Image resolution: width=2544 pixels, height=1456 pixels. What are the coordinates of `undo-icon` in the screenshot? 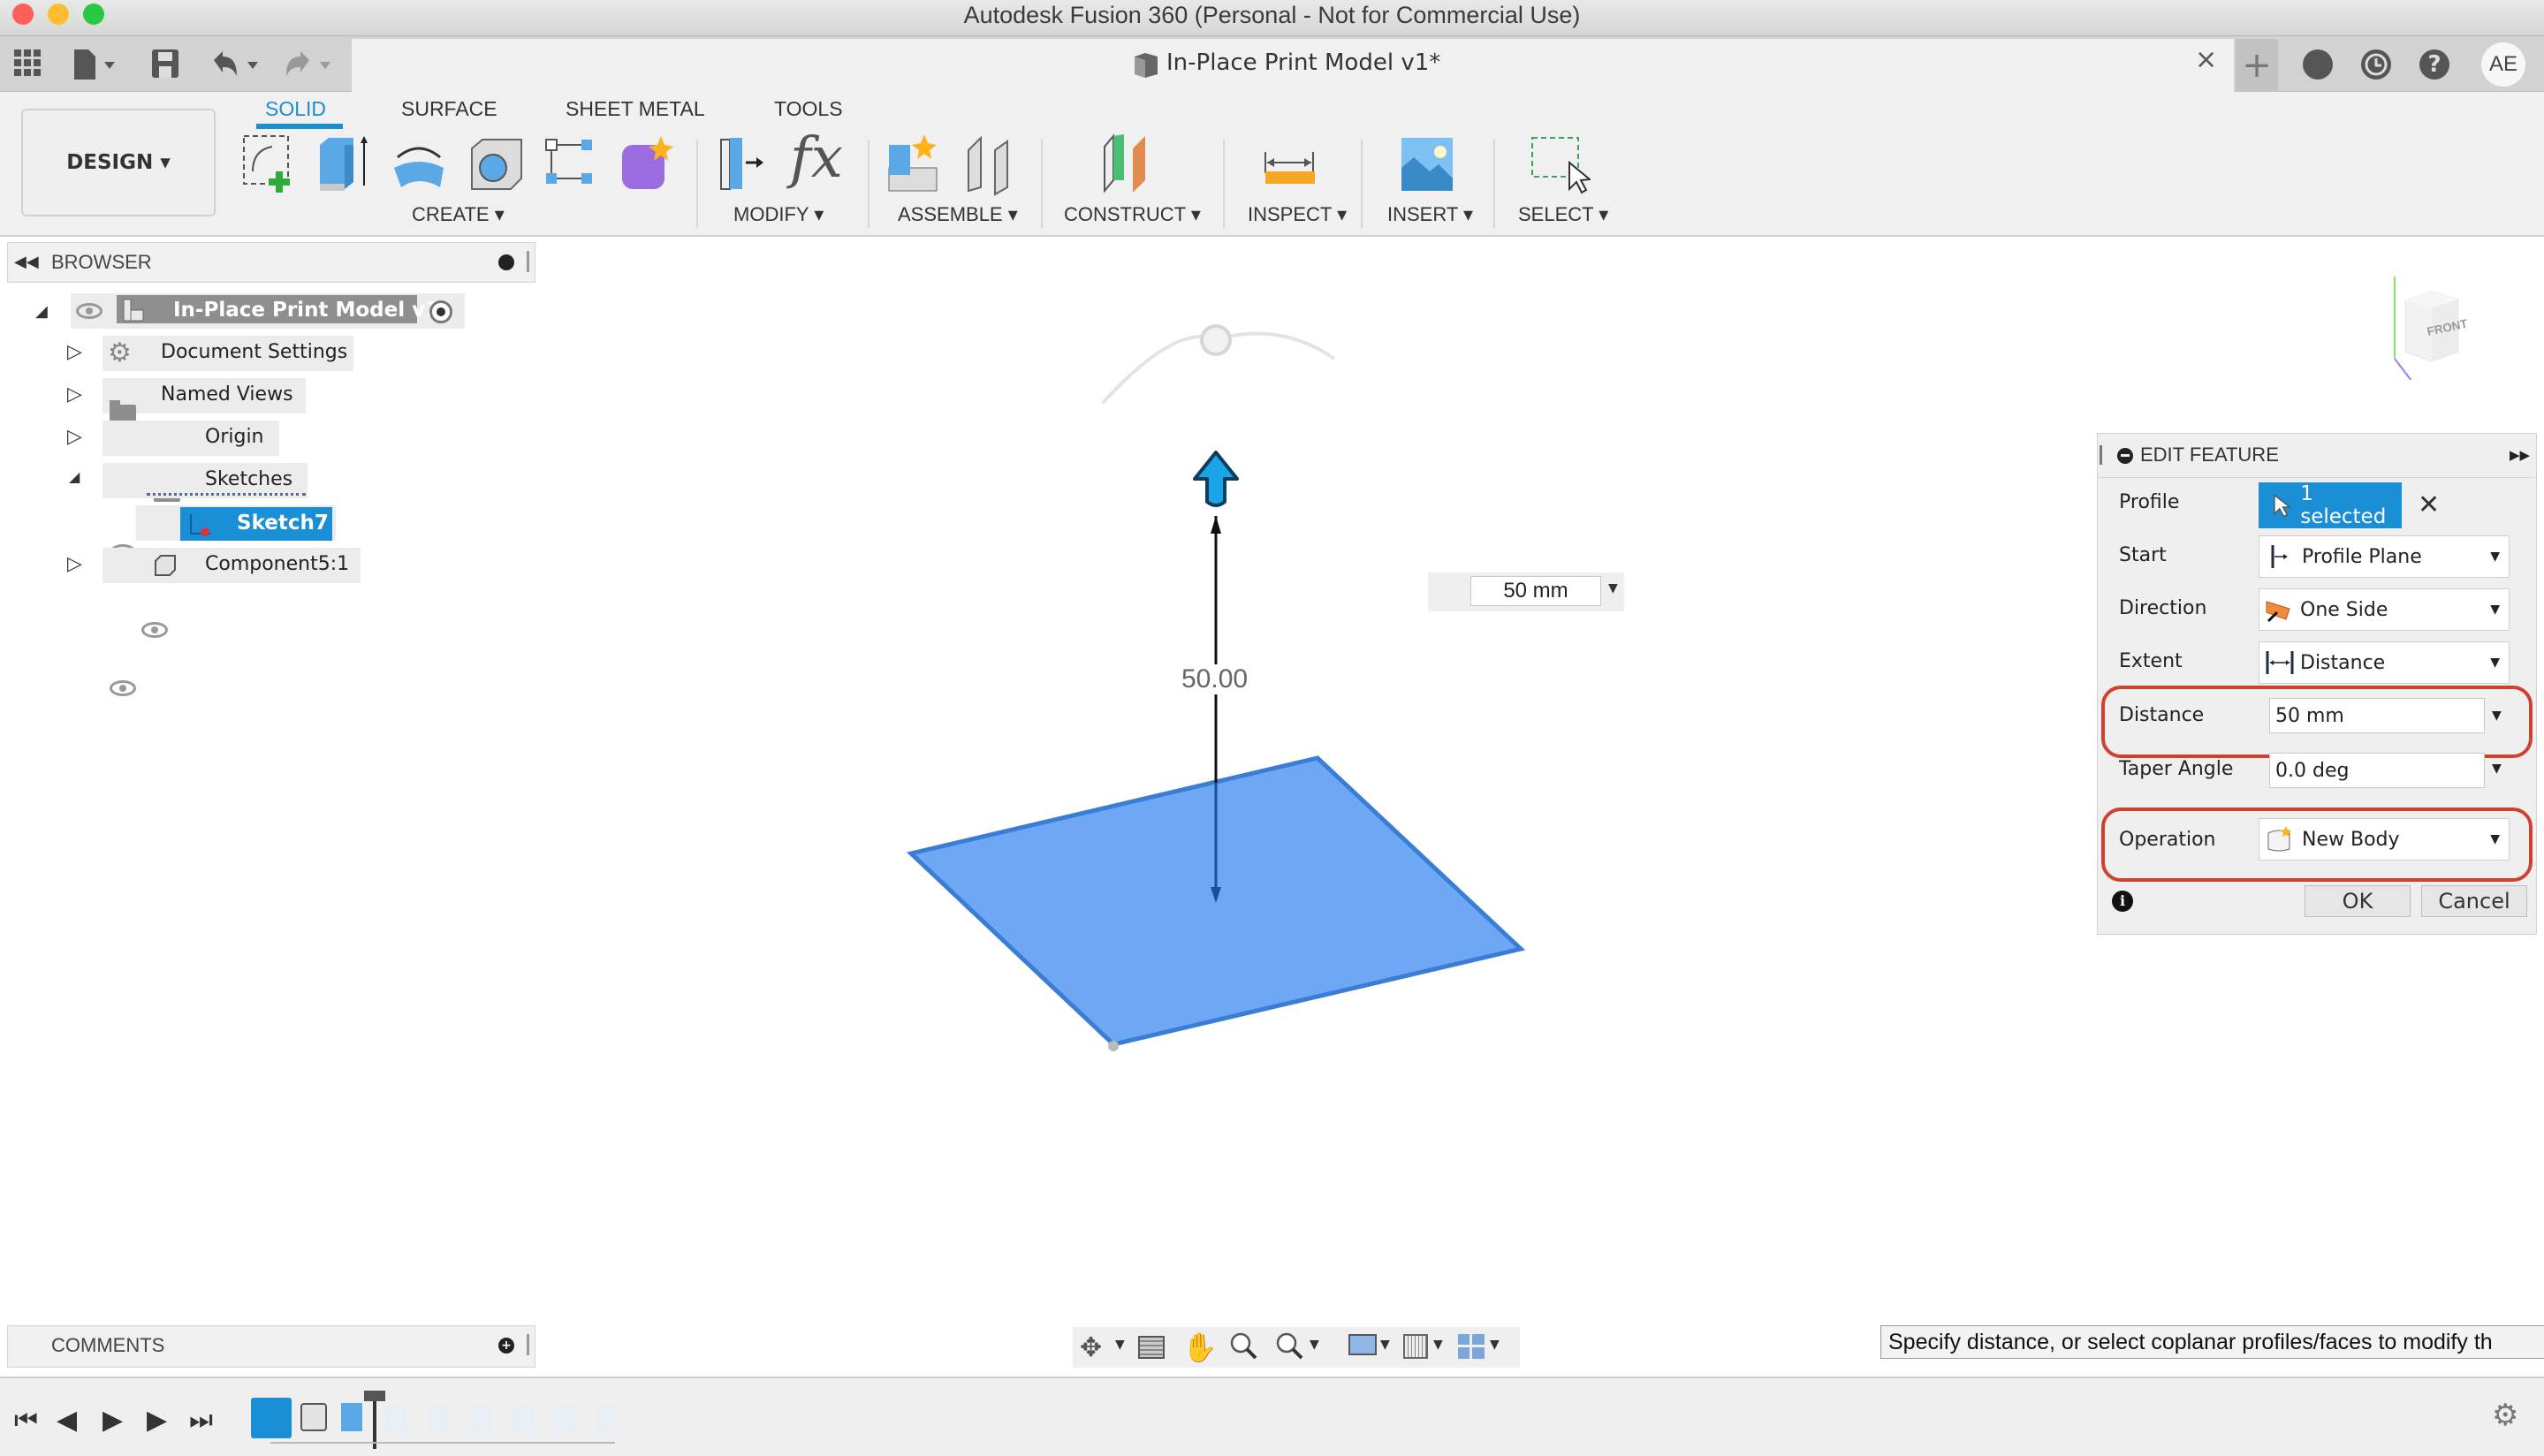 It's located at (235, 65).